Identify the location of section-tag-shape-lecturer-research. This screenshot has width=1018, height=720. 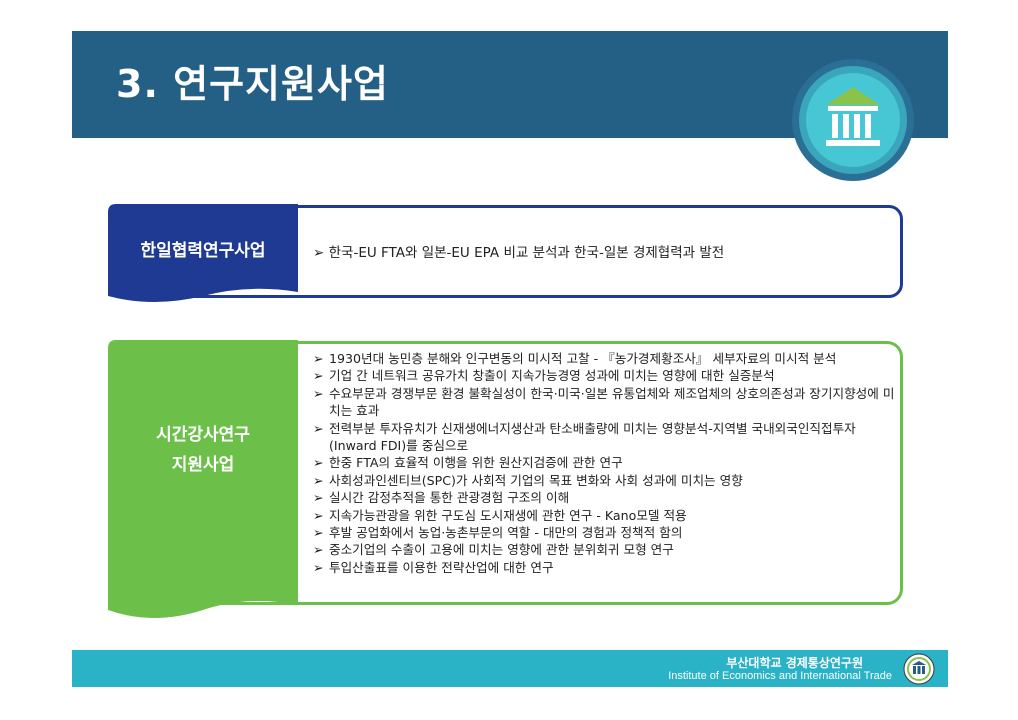
(203, 479).